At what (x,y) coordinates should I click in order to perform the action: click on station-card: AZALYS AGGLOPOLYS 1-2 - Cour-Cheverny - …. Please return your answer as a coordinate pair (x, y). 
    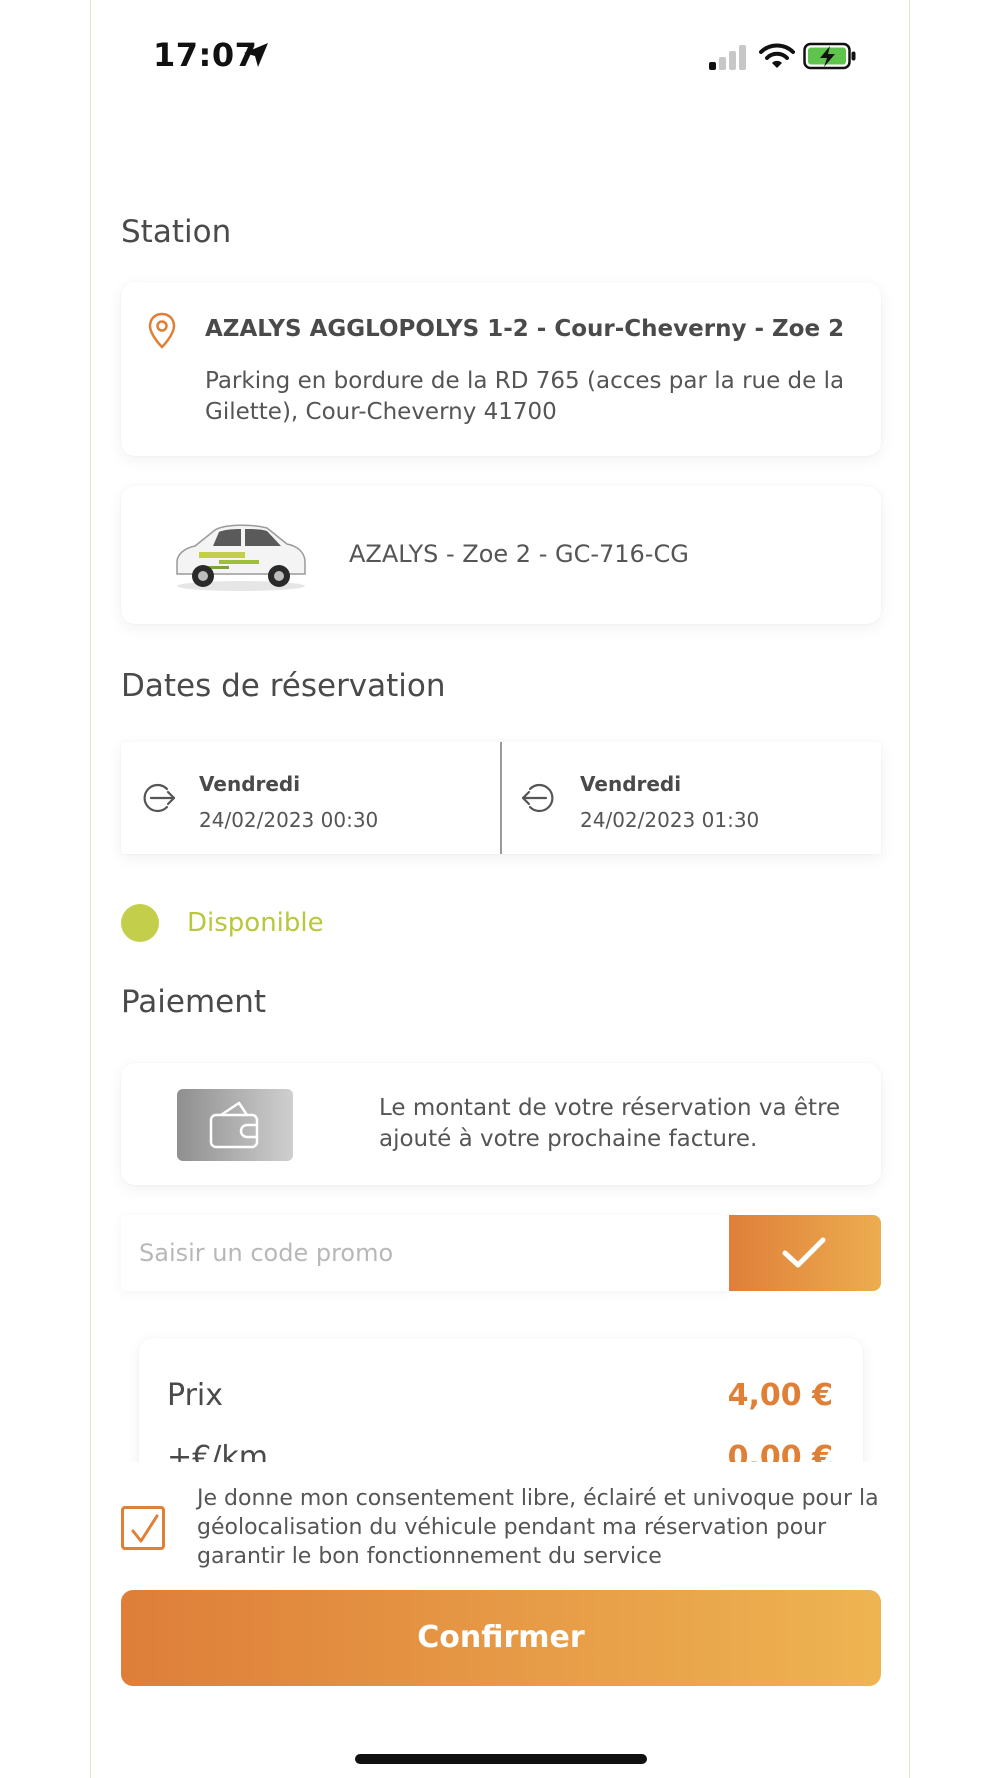
    Looking at the image, I should click on (501, 369).